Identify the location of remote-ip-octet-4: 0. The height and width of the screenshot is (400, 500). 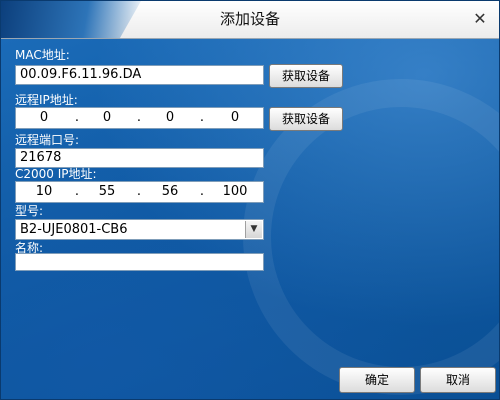
(235, 118).